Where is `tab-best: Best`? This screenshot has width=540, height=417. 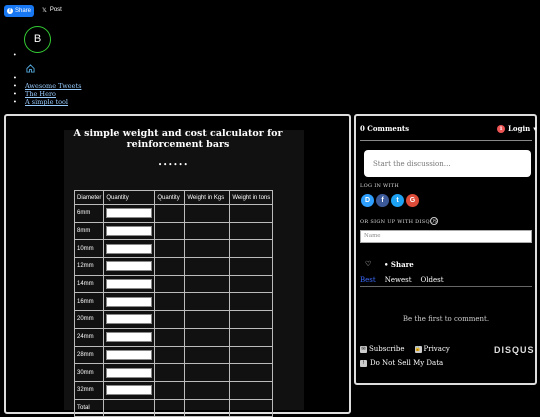 tab-best: Best is located at coordinates (368, 280).